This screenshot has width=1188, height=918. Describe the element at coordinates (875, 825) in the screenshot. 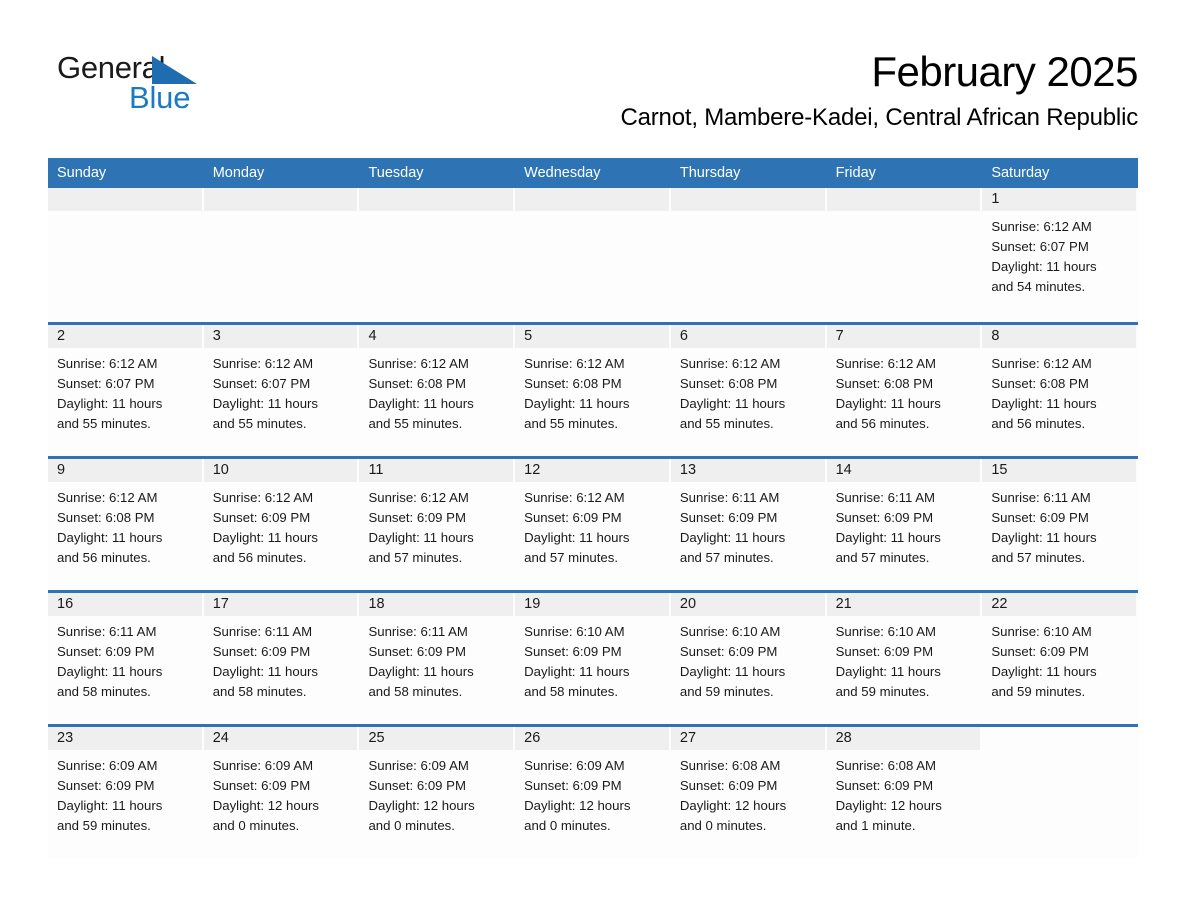

I see `daylight-text-line2: and 1 minute.` at that location.